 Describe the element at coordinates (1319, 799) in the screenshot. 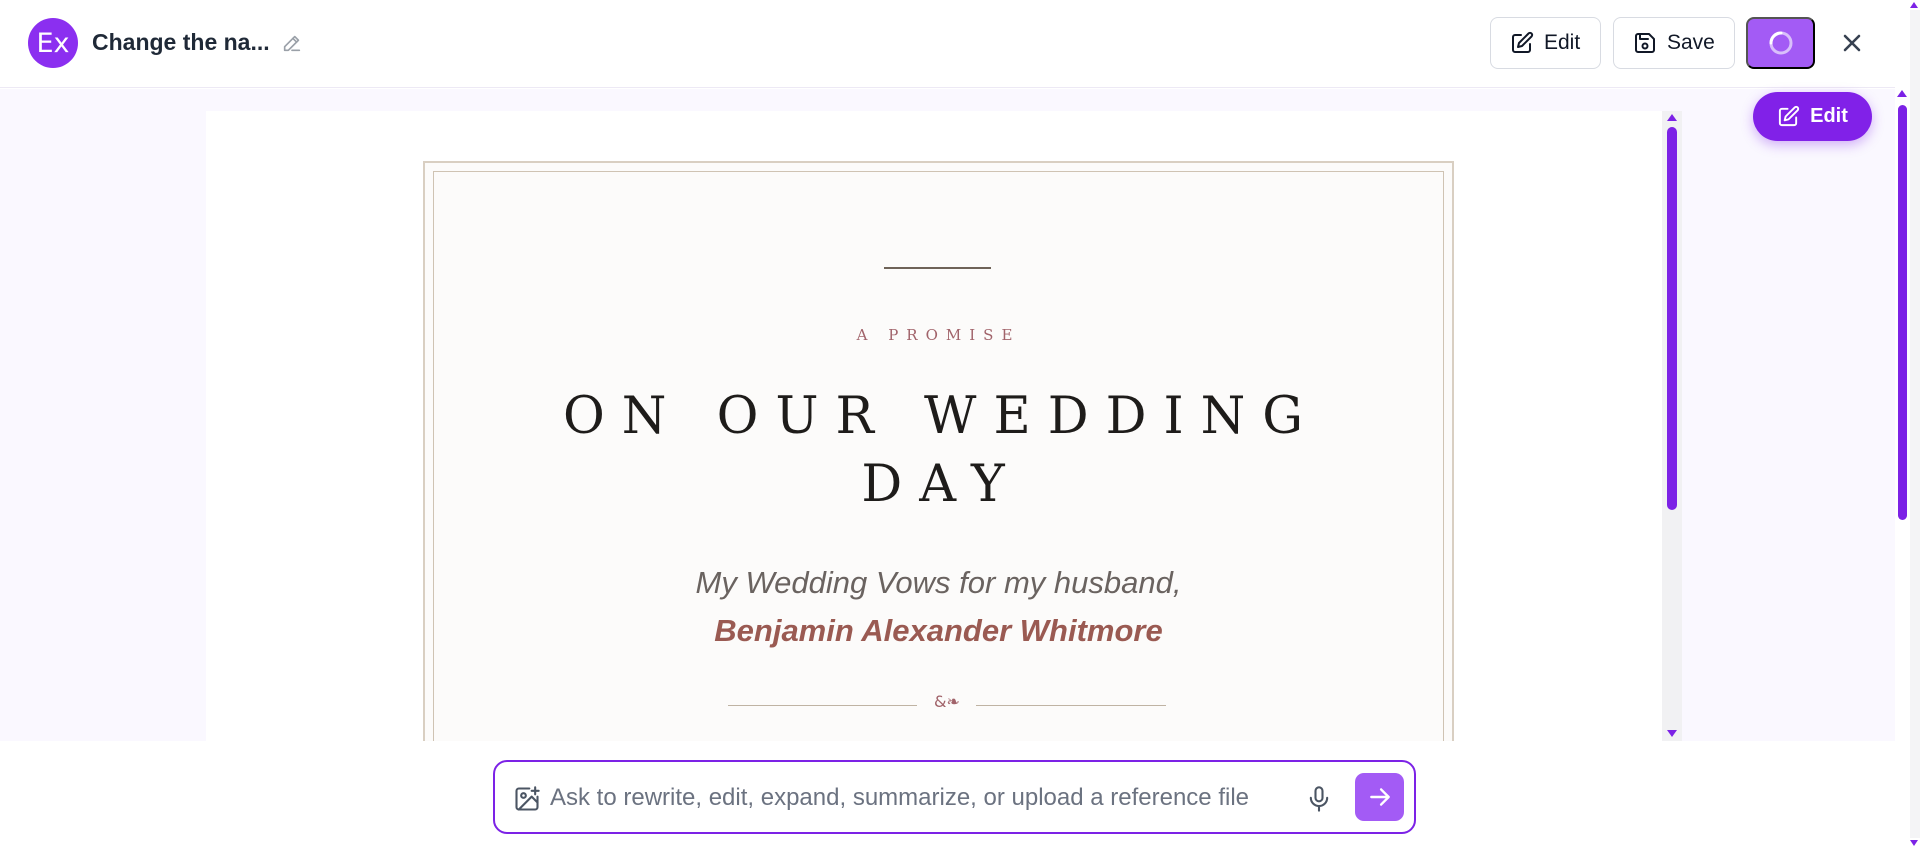

I see `microphone-icon` at that location.